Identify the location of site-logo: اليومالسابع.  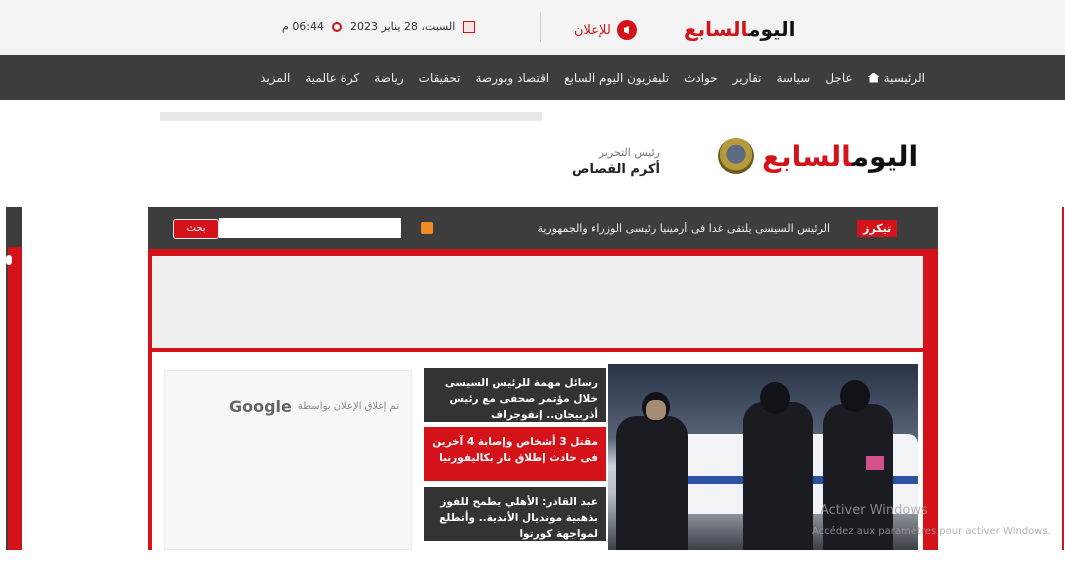
(818, 156).